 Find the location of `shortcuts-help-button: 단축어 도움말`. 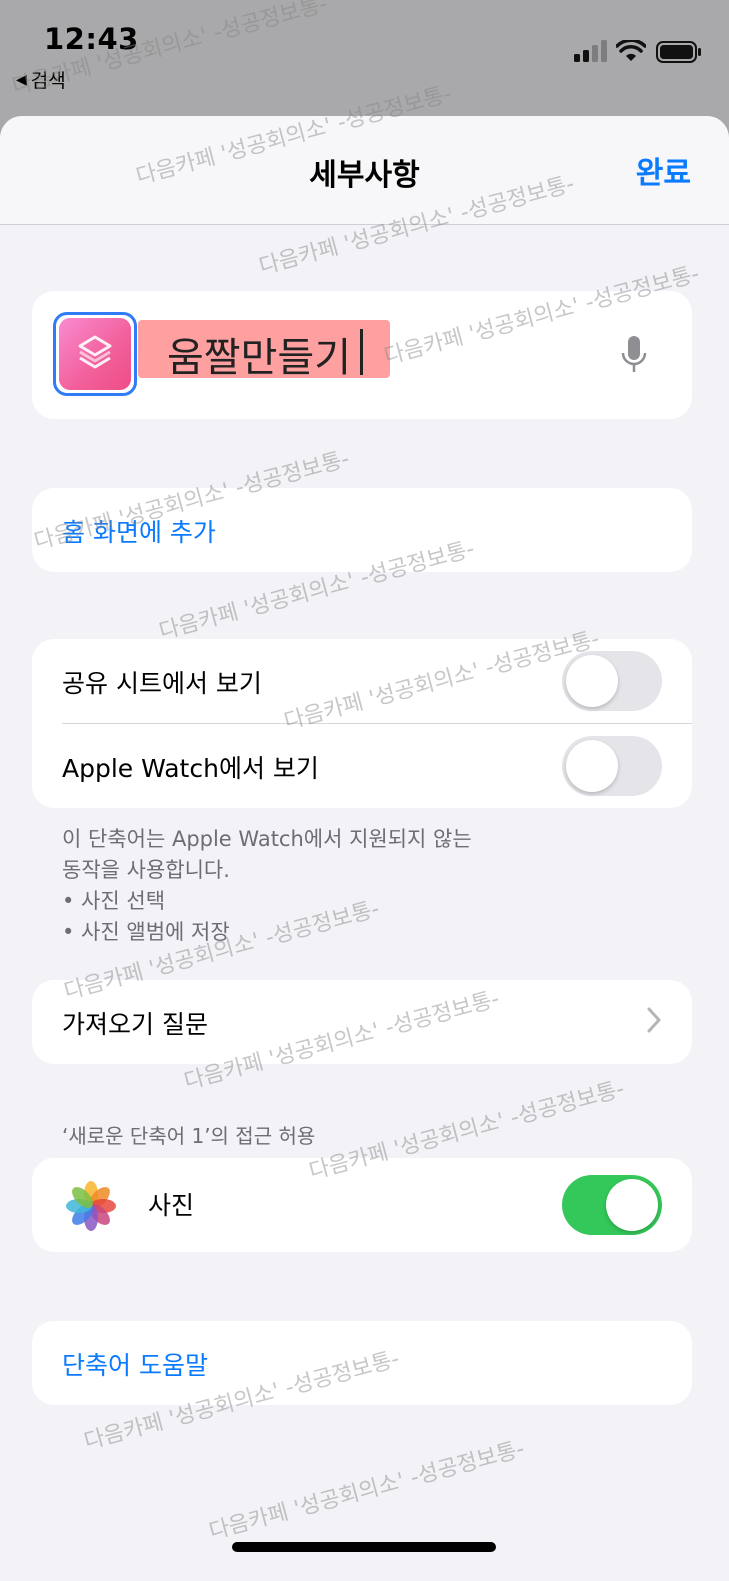

shortcuts-help-button: 단축어 도움말 is located at coordinates (135, 1364).